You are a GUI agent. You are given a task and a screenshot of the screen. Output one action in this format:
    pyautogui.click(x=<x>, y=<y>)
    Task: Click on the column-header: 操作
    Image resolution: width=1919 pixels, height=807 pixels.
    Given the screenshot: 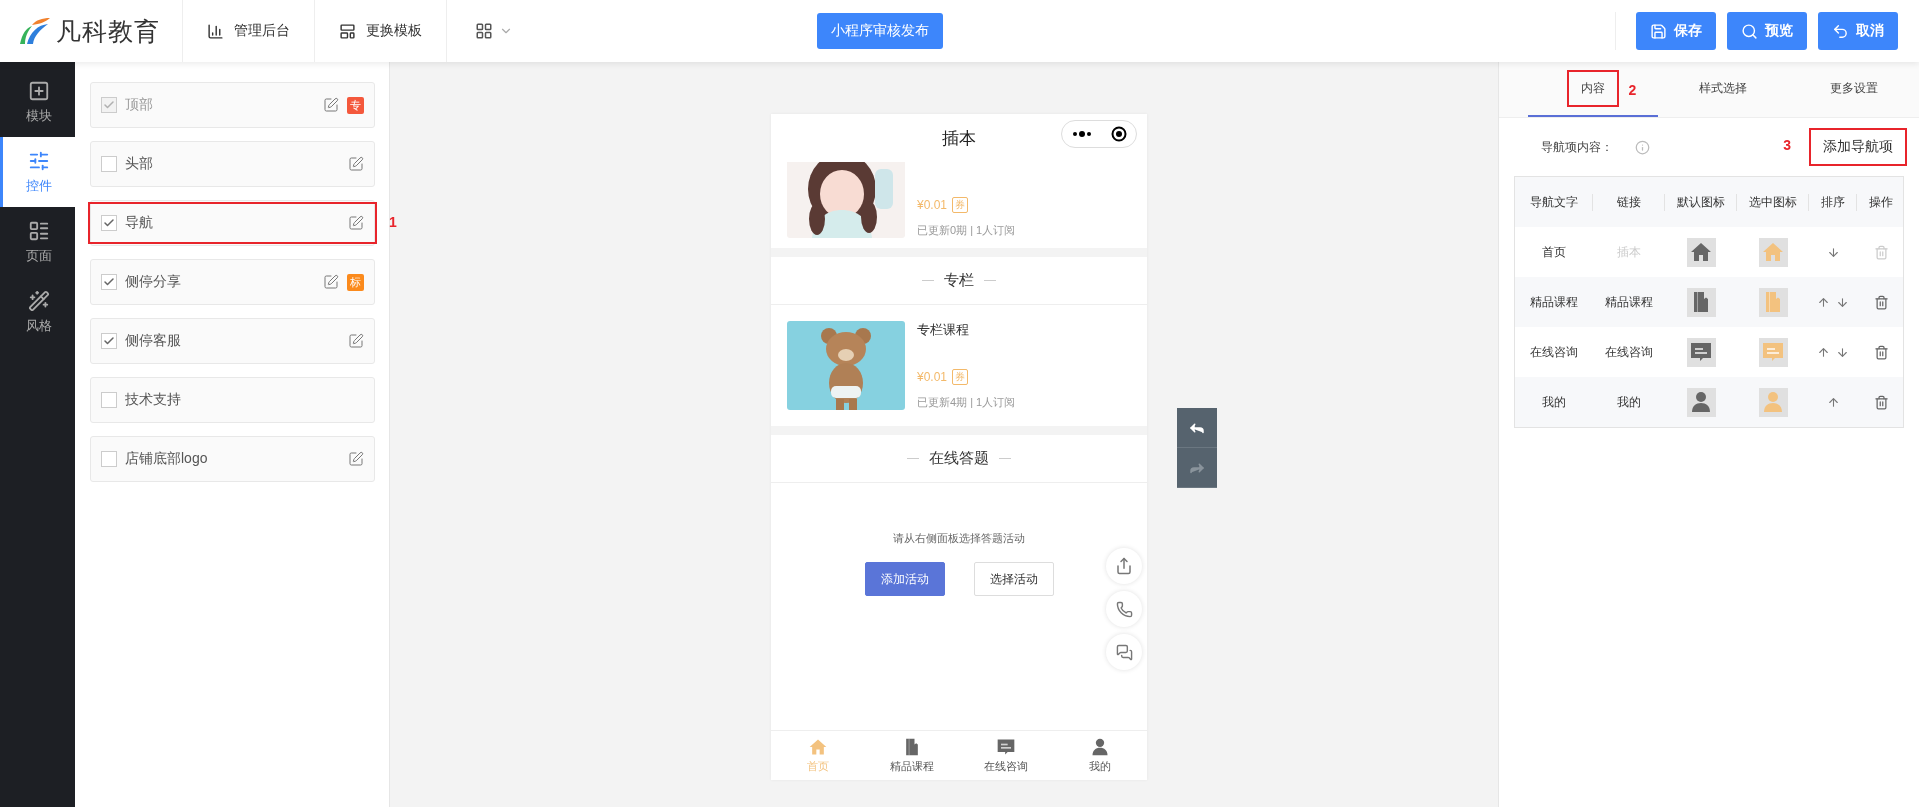 What is the action you would take?
    pyautogui.click(x=1881, y=202)
    